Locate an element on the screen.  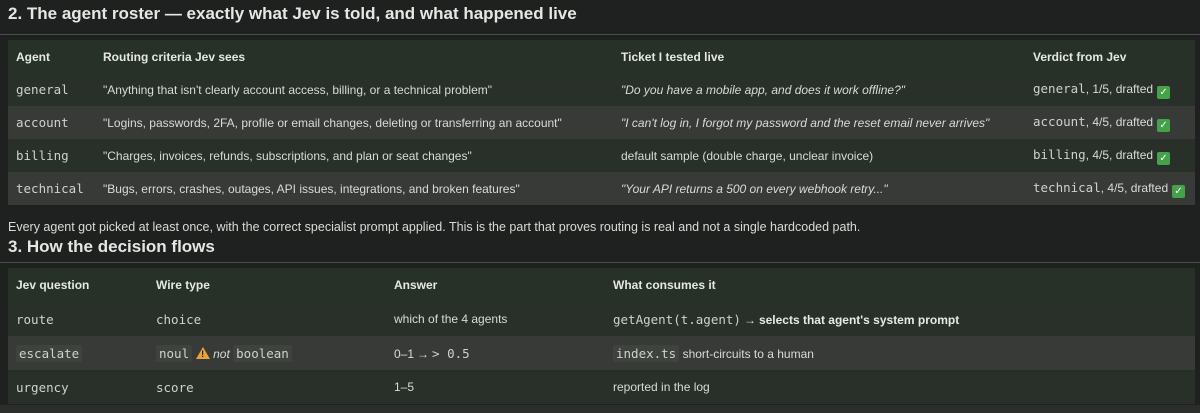
column-header: Wire type is located at coordinates (183, 285).